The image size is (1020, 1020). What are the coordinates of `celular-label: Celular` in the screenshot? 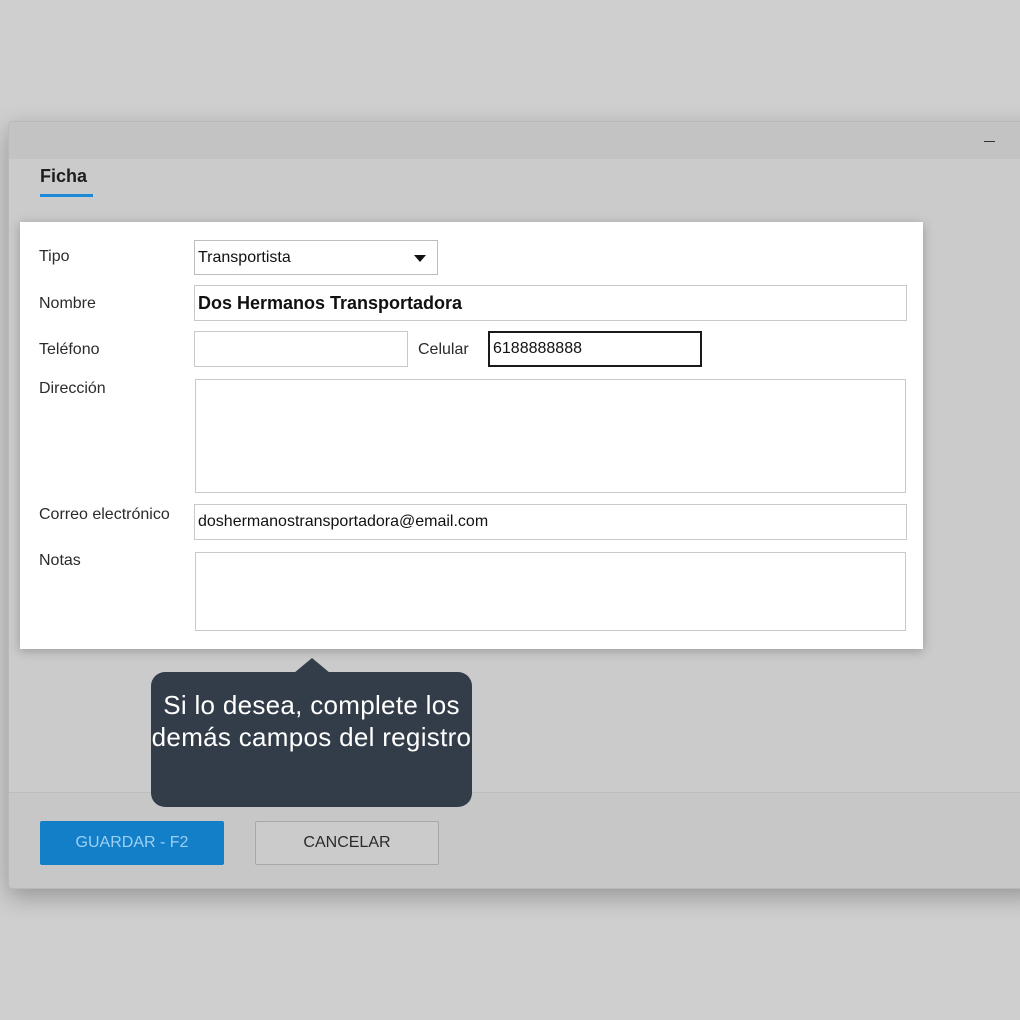 It's located at (443, 349).